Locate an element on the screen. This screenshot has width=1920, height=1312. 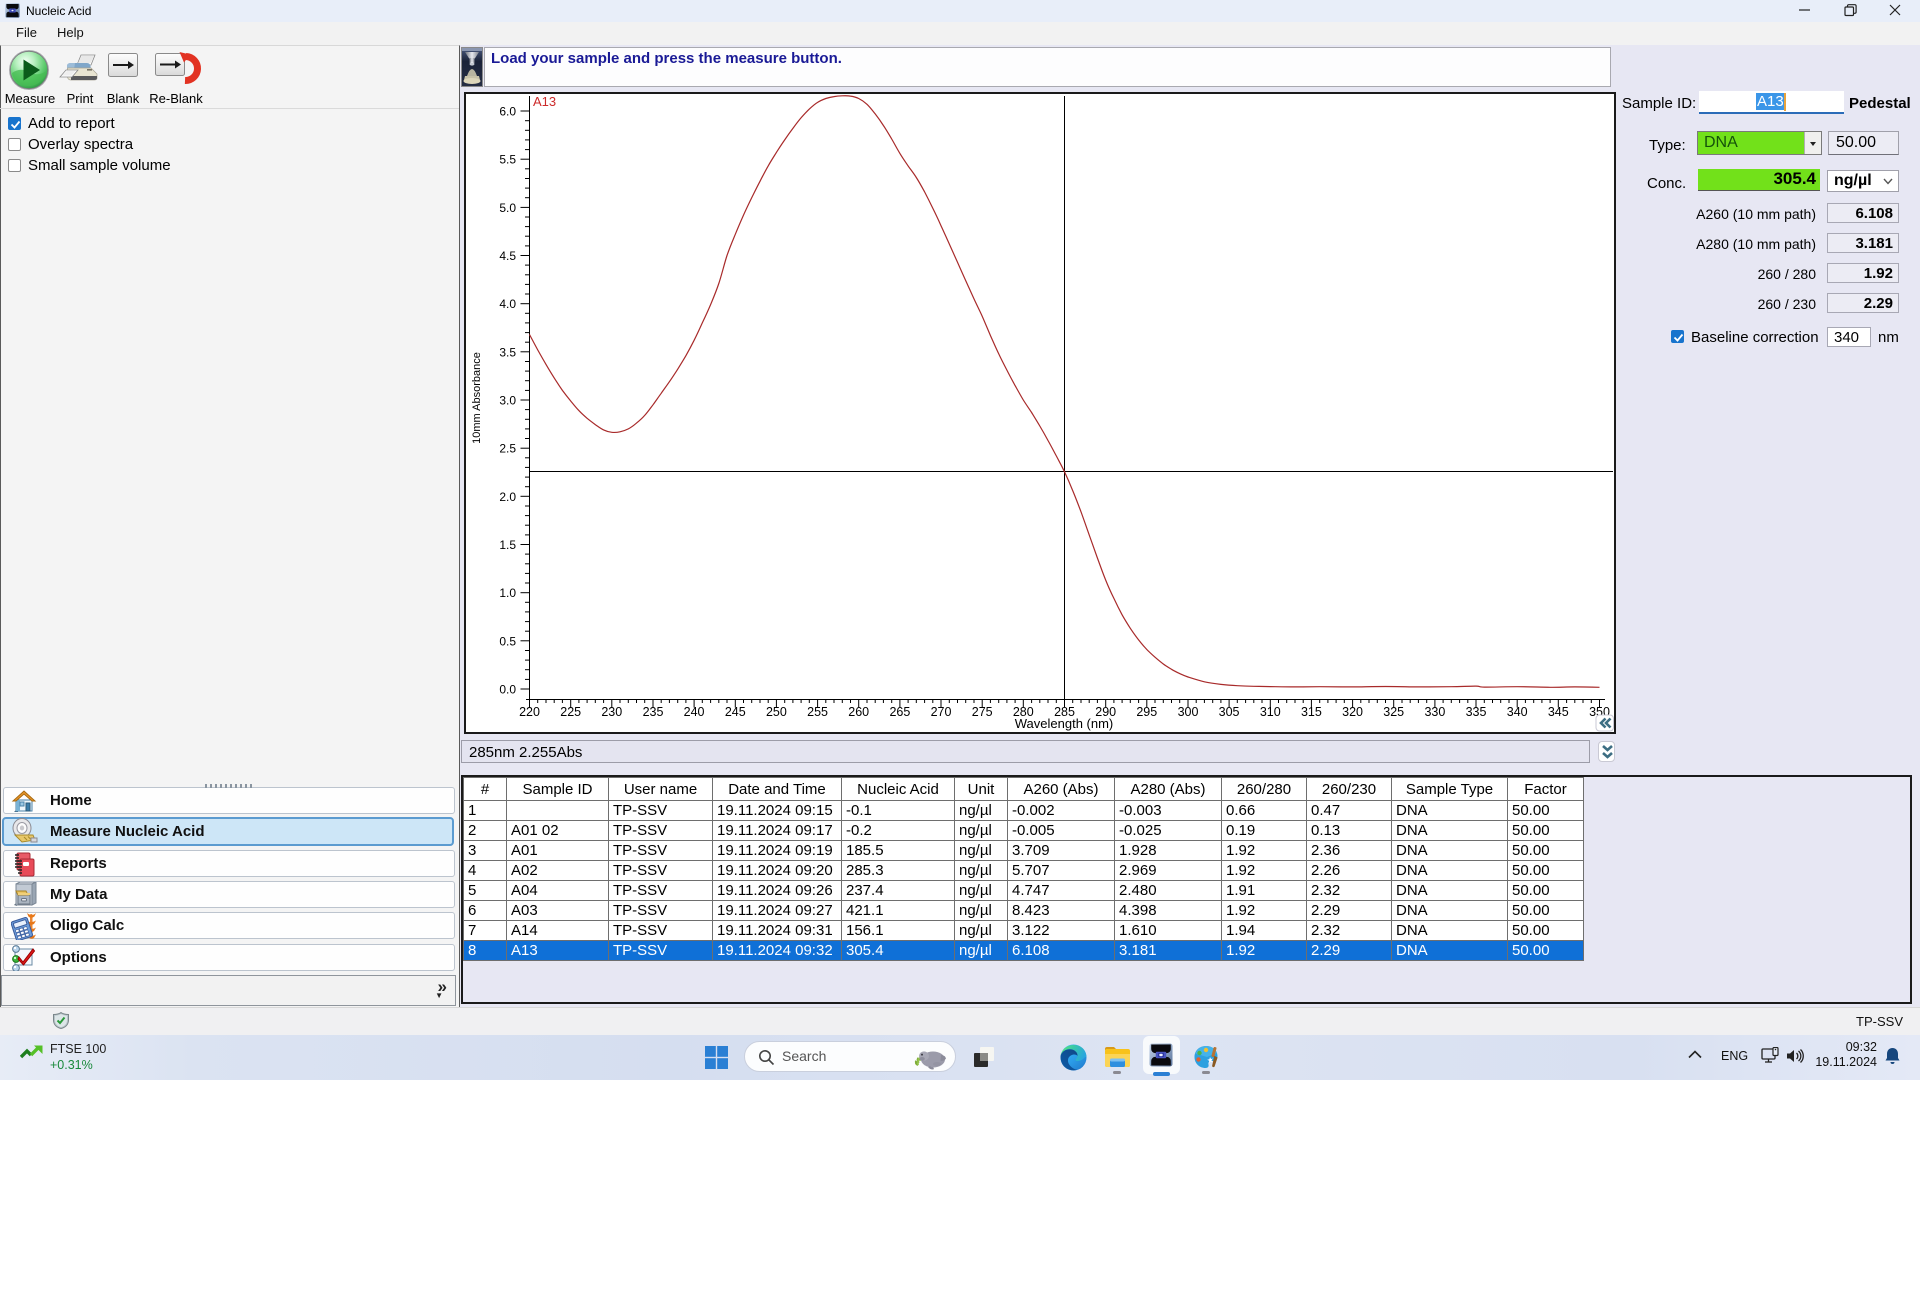
svg-text: 0.5 is located at coordinates (507, 641).